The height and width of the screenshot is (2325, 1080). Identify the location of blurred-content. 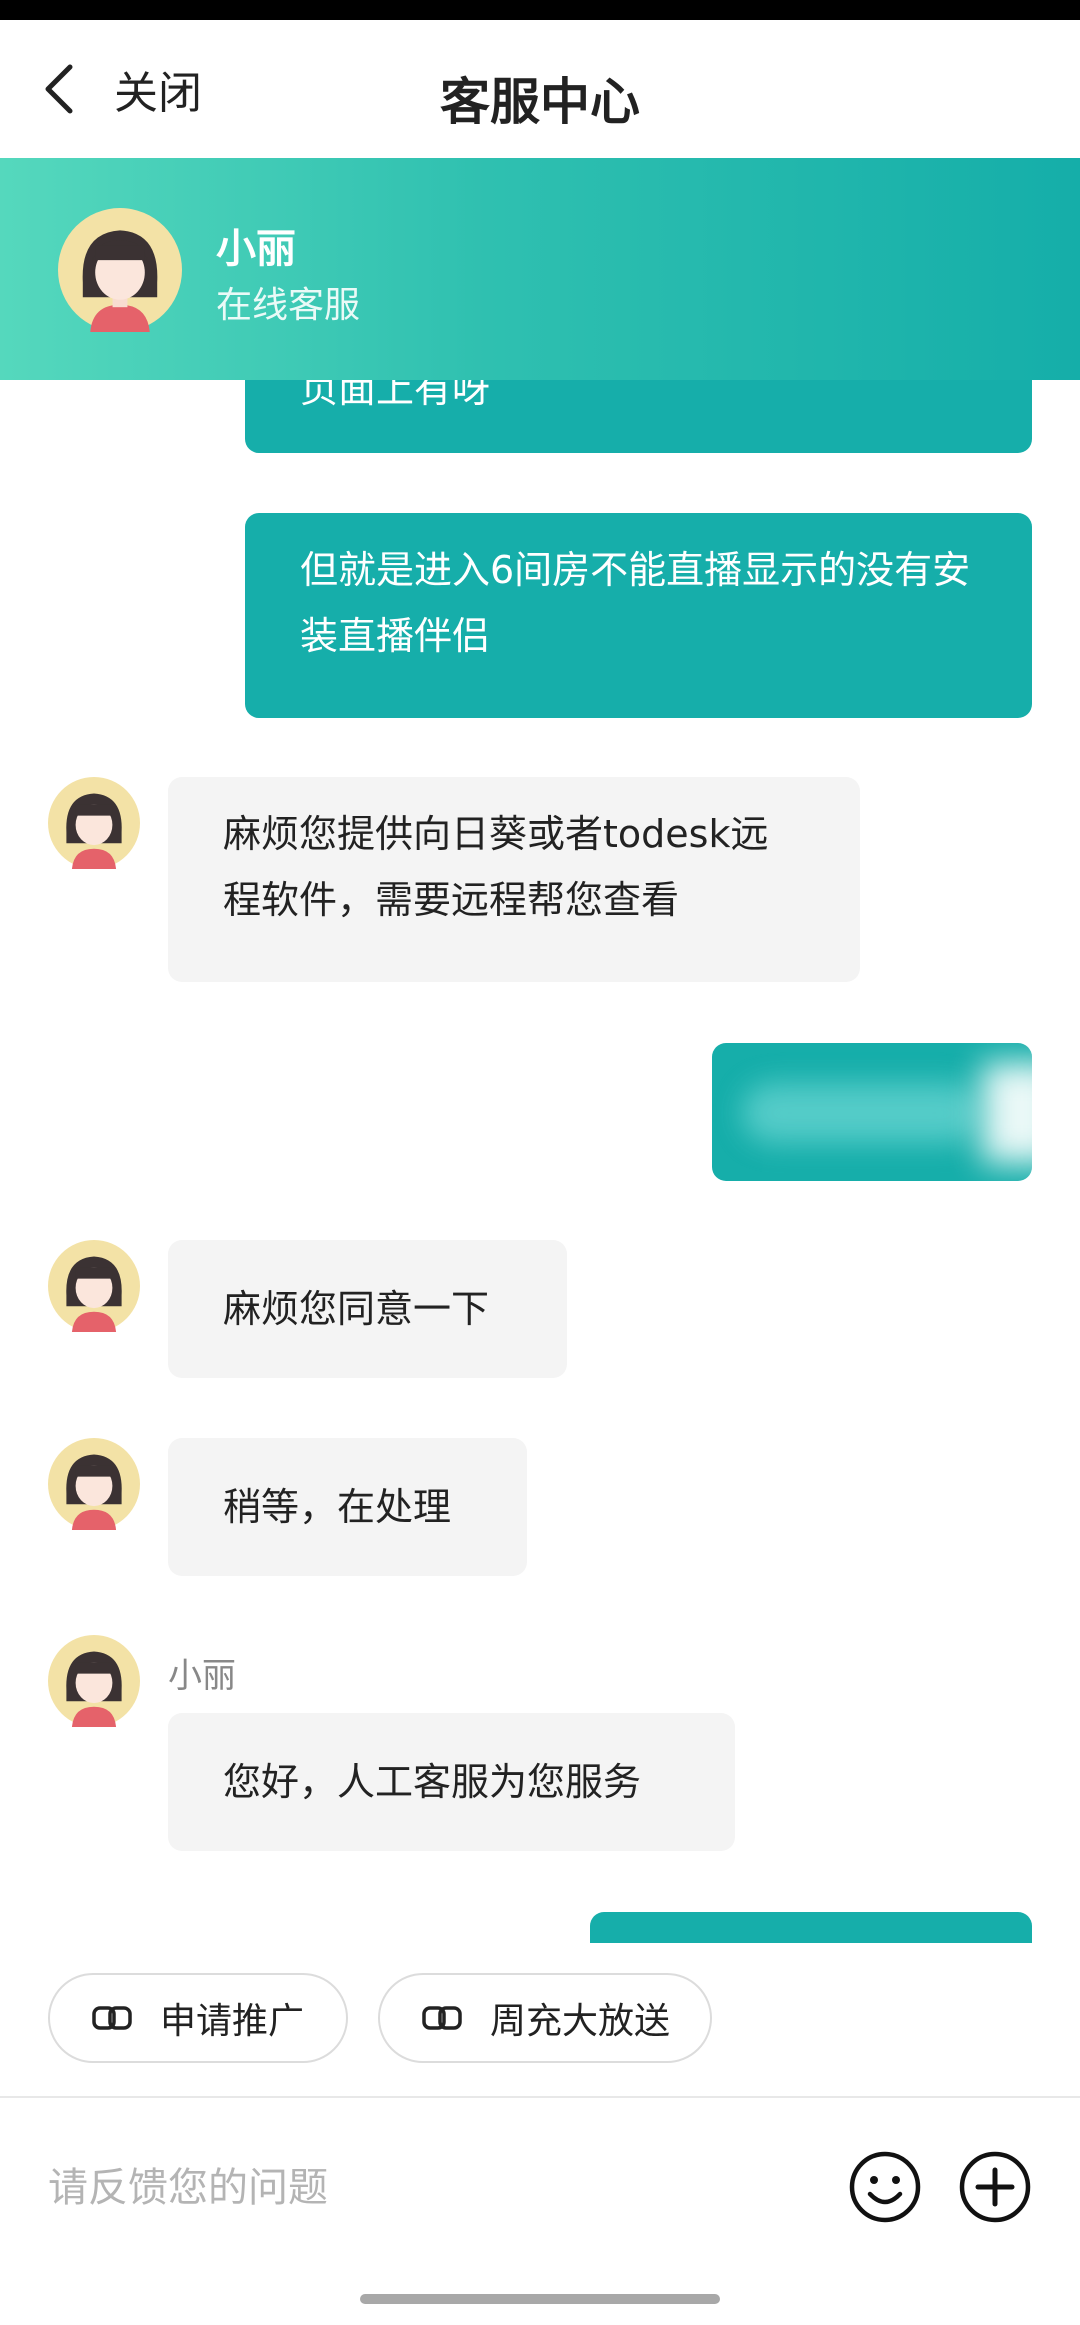
(862, 1113).